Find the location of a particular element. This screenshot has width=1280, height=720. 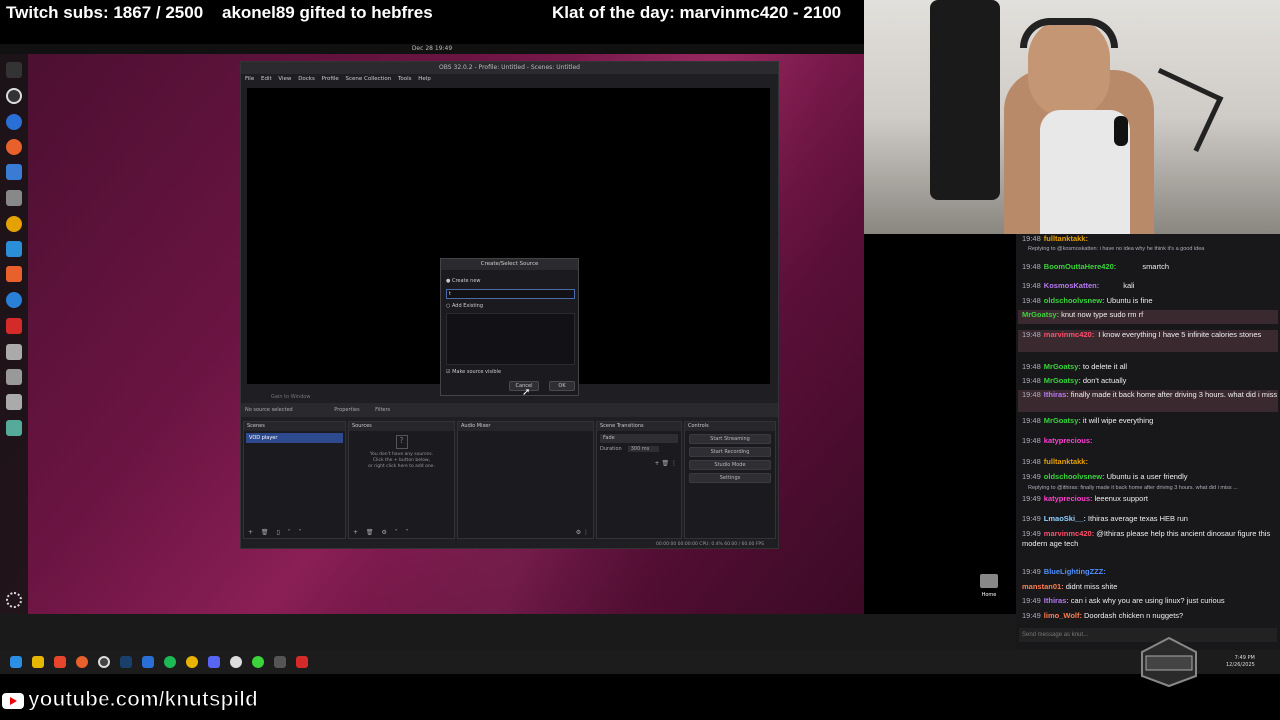

spotify-icon is located at coordinates (170, 662).